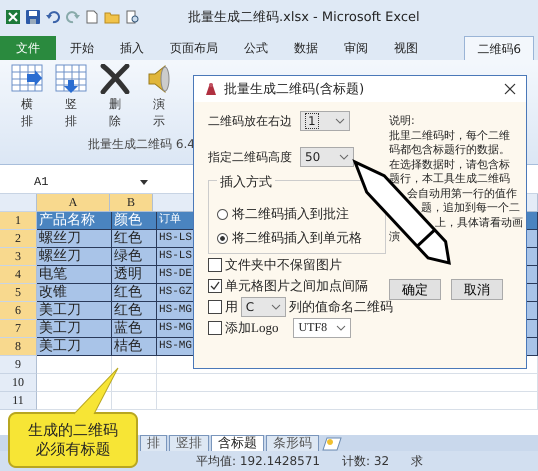 This screenshot has width=538, height=471. I want to click on row-header: 2, so click(18, 239).